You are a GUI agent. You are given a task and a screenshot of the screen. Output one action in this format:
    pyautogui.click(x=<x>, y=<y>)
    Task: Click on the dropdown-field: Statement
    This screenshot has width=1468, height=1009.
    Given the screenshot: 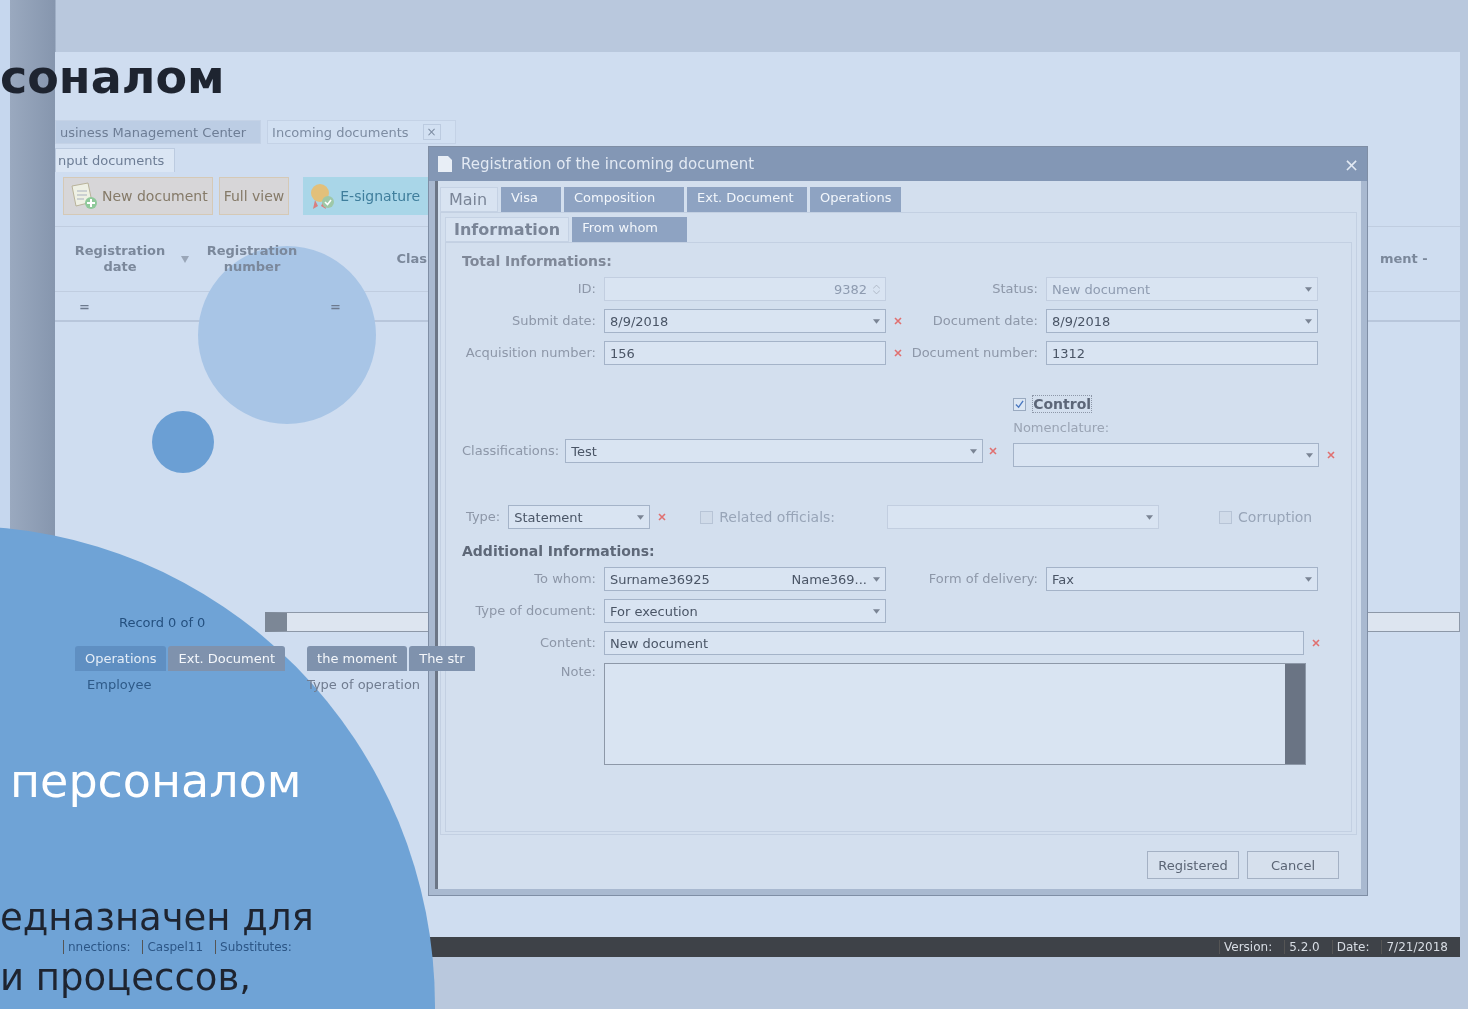 What is the action you would take?
    pyautogui.click(x=579, y=517)
    